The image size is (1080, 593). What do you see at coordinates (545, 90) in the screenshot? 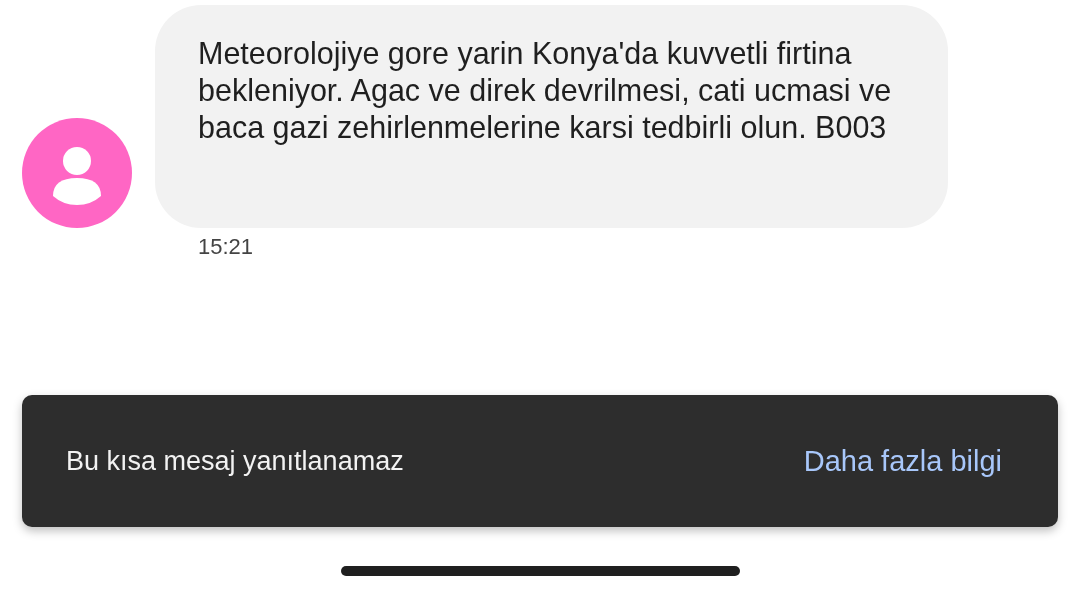
I see `message-text: Meteorolojiye gore yarin Konya'da kuvvetli firtina bekleniyor. Agac ve direk devrilmesi, cati ucmasi ve baca gazi zehirlenmelerine karsi tedbirli olun. B003` at bounding box center [545, 90].